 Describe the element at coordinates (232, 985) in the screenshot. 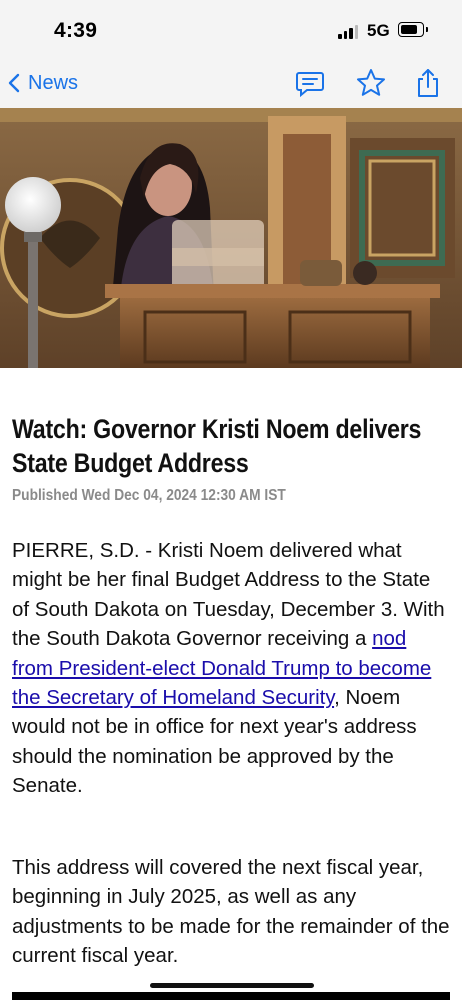

I see `home-indicator` at that location.